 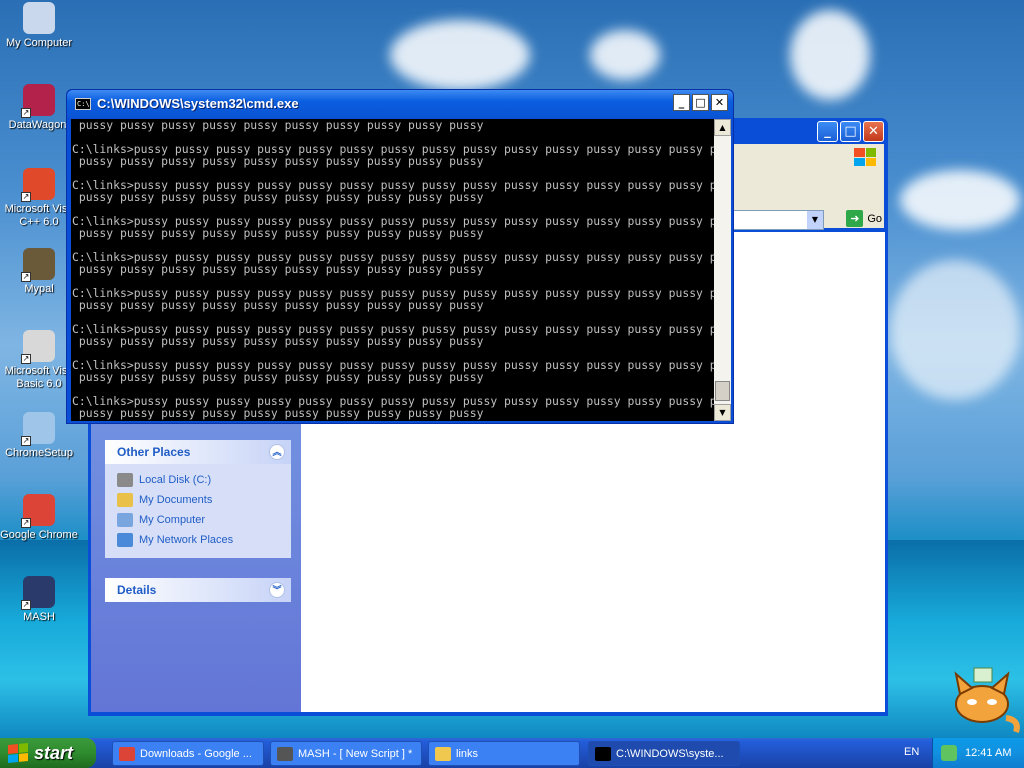 What do you see at coordinates (38, 429) in the screenshot?
I see `chrome-setup-icon: ↗` at bounding box center [38, 429].